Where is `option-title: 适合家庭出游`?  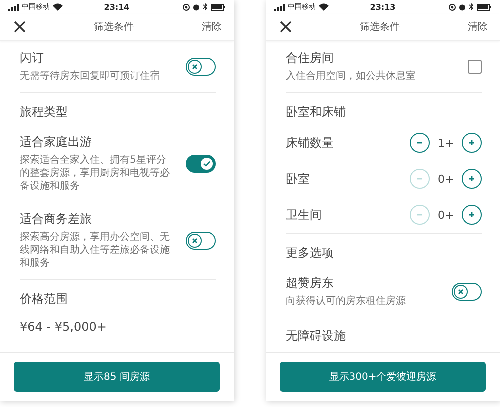 option-title: 适合家庭出游 is located at coordinates (56, 142).